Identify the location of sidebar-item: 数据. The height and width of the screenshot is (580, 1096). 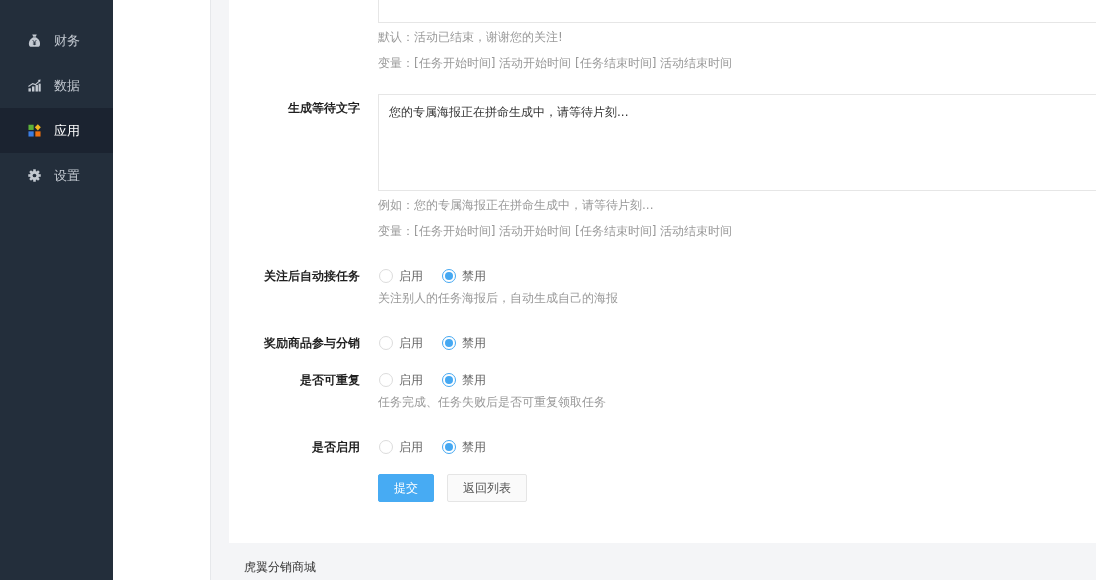
(56, 85).